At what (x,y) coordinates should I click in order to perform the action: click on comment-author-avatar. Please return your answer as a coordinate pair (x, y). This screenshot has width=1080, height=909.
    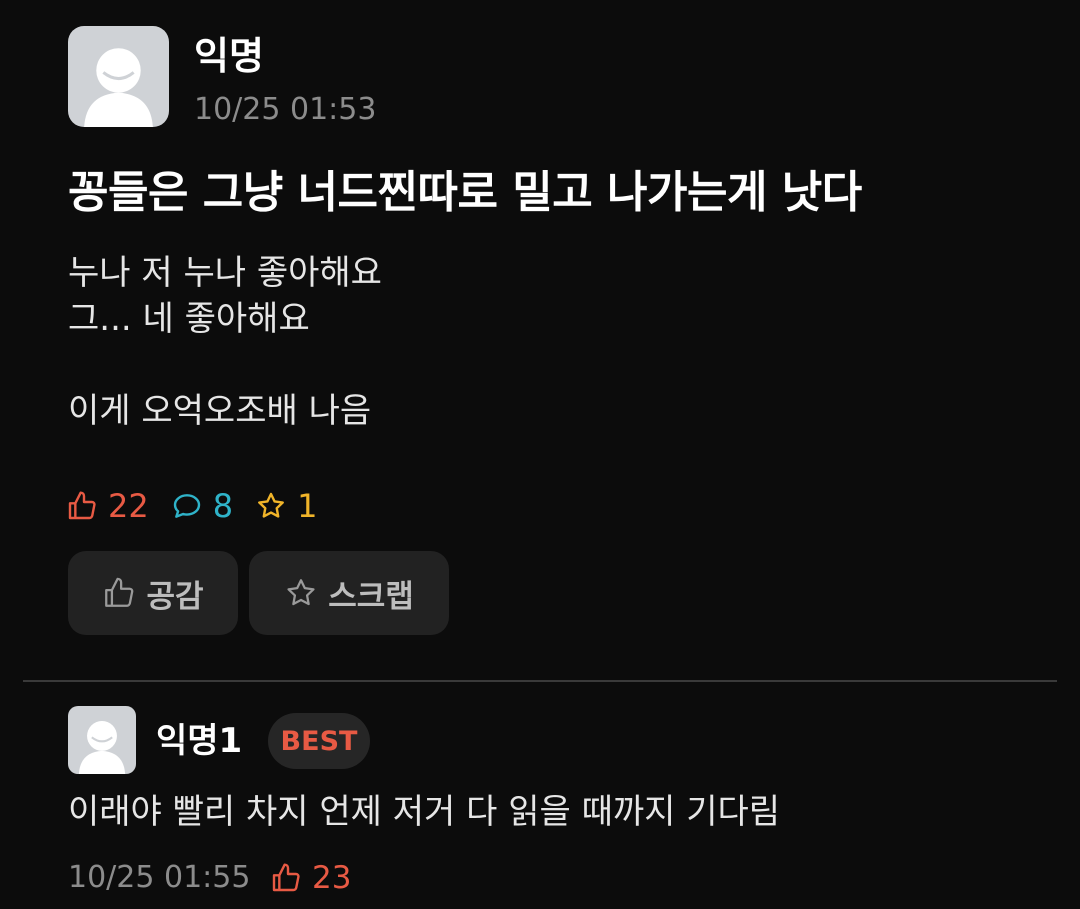
    Looking at the image, I should click on (102, 740).